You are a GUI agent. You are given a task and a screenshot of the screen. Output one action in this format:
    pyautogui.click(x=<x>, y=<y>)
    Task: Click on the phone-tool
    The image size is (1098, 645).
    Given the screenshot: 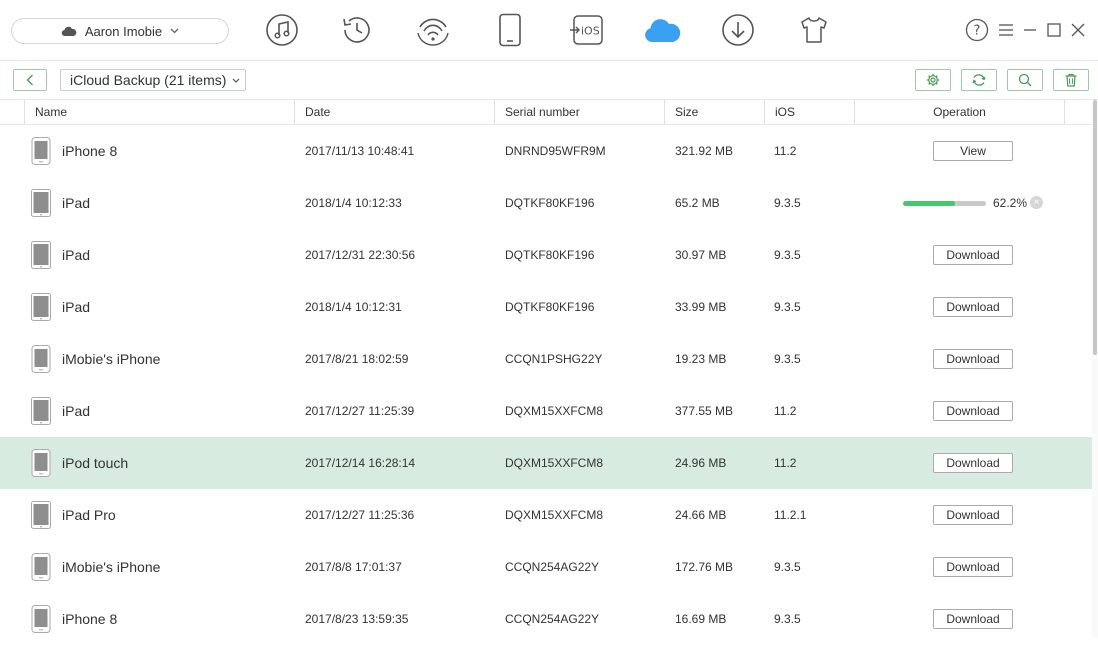 What is the action you would take?
    pyautogui.click(x=510, y=30)
    